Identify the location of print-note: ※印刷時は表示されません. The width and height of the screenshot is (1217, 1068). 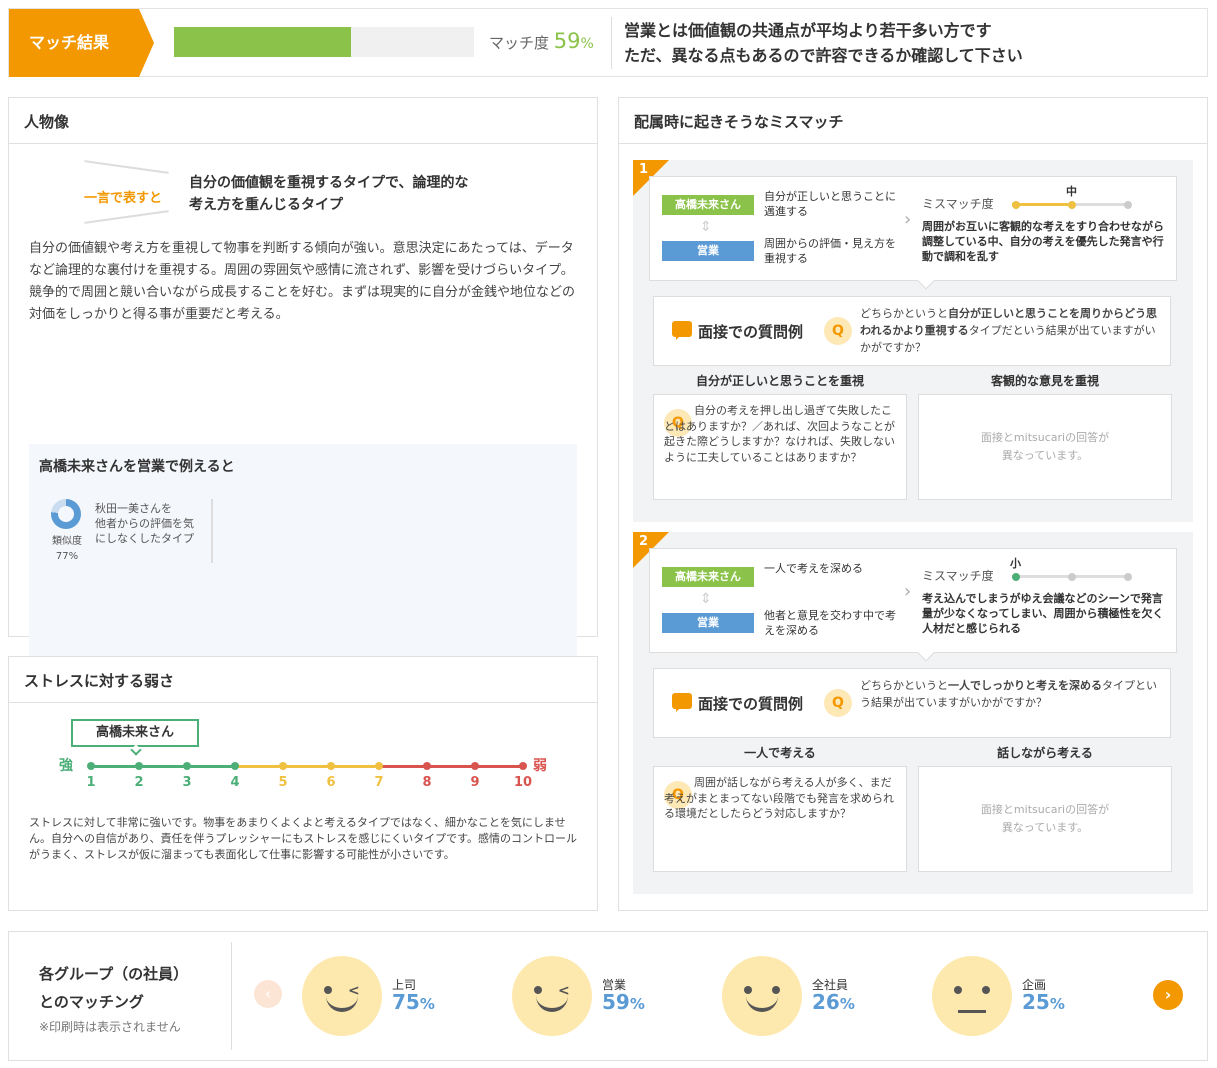
(110, 1027).